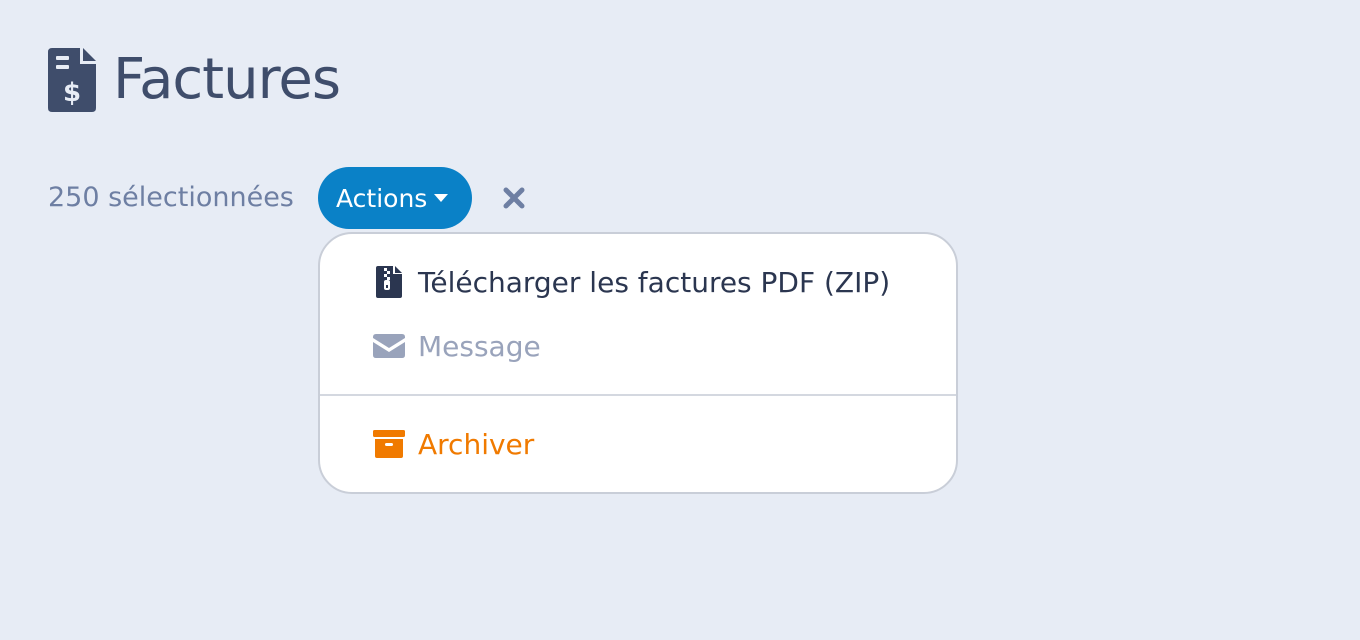  Describe the element at coordinates (479, 346) in the screenshot. I see `menu-item-label: Message` at that location.